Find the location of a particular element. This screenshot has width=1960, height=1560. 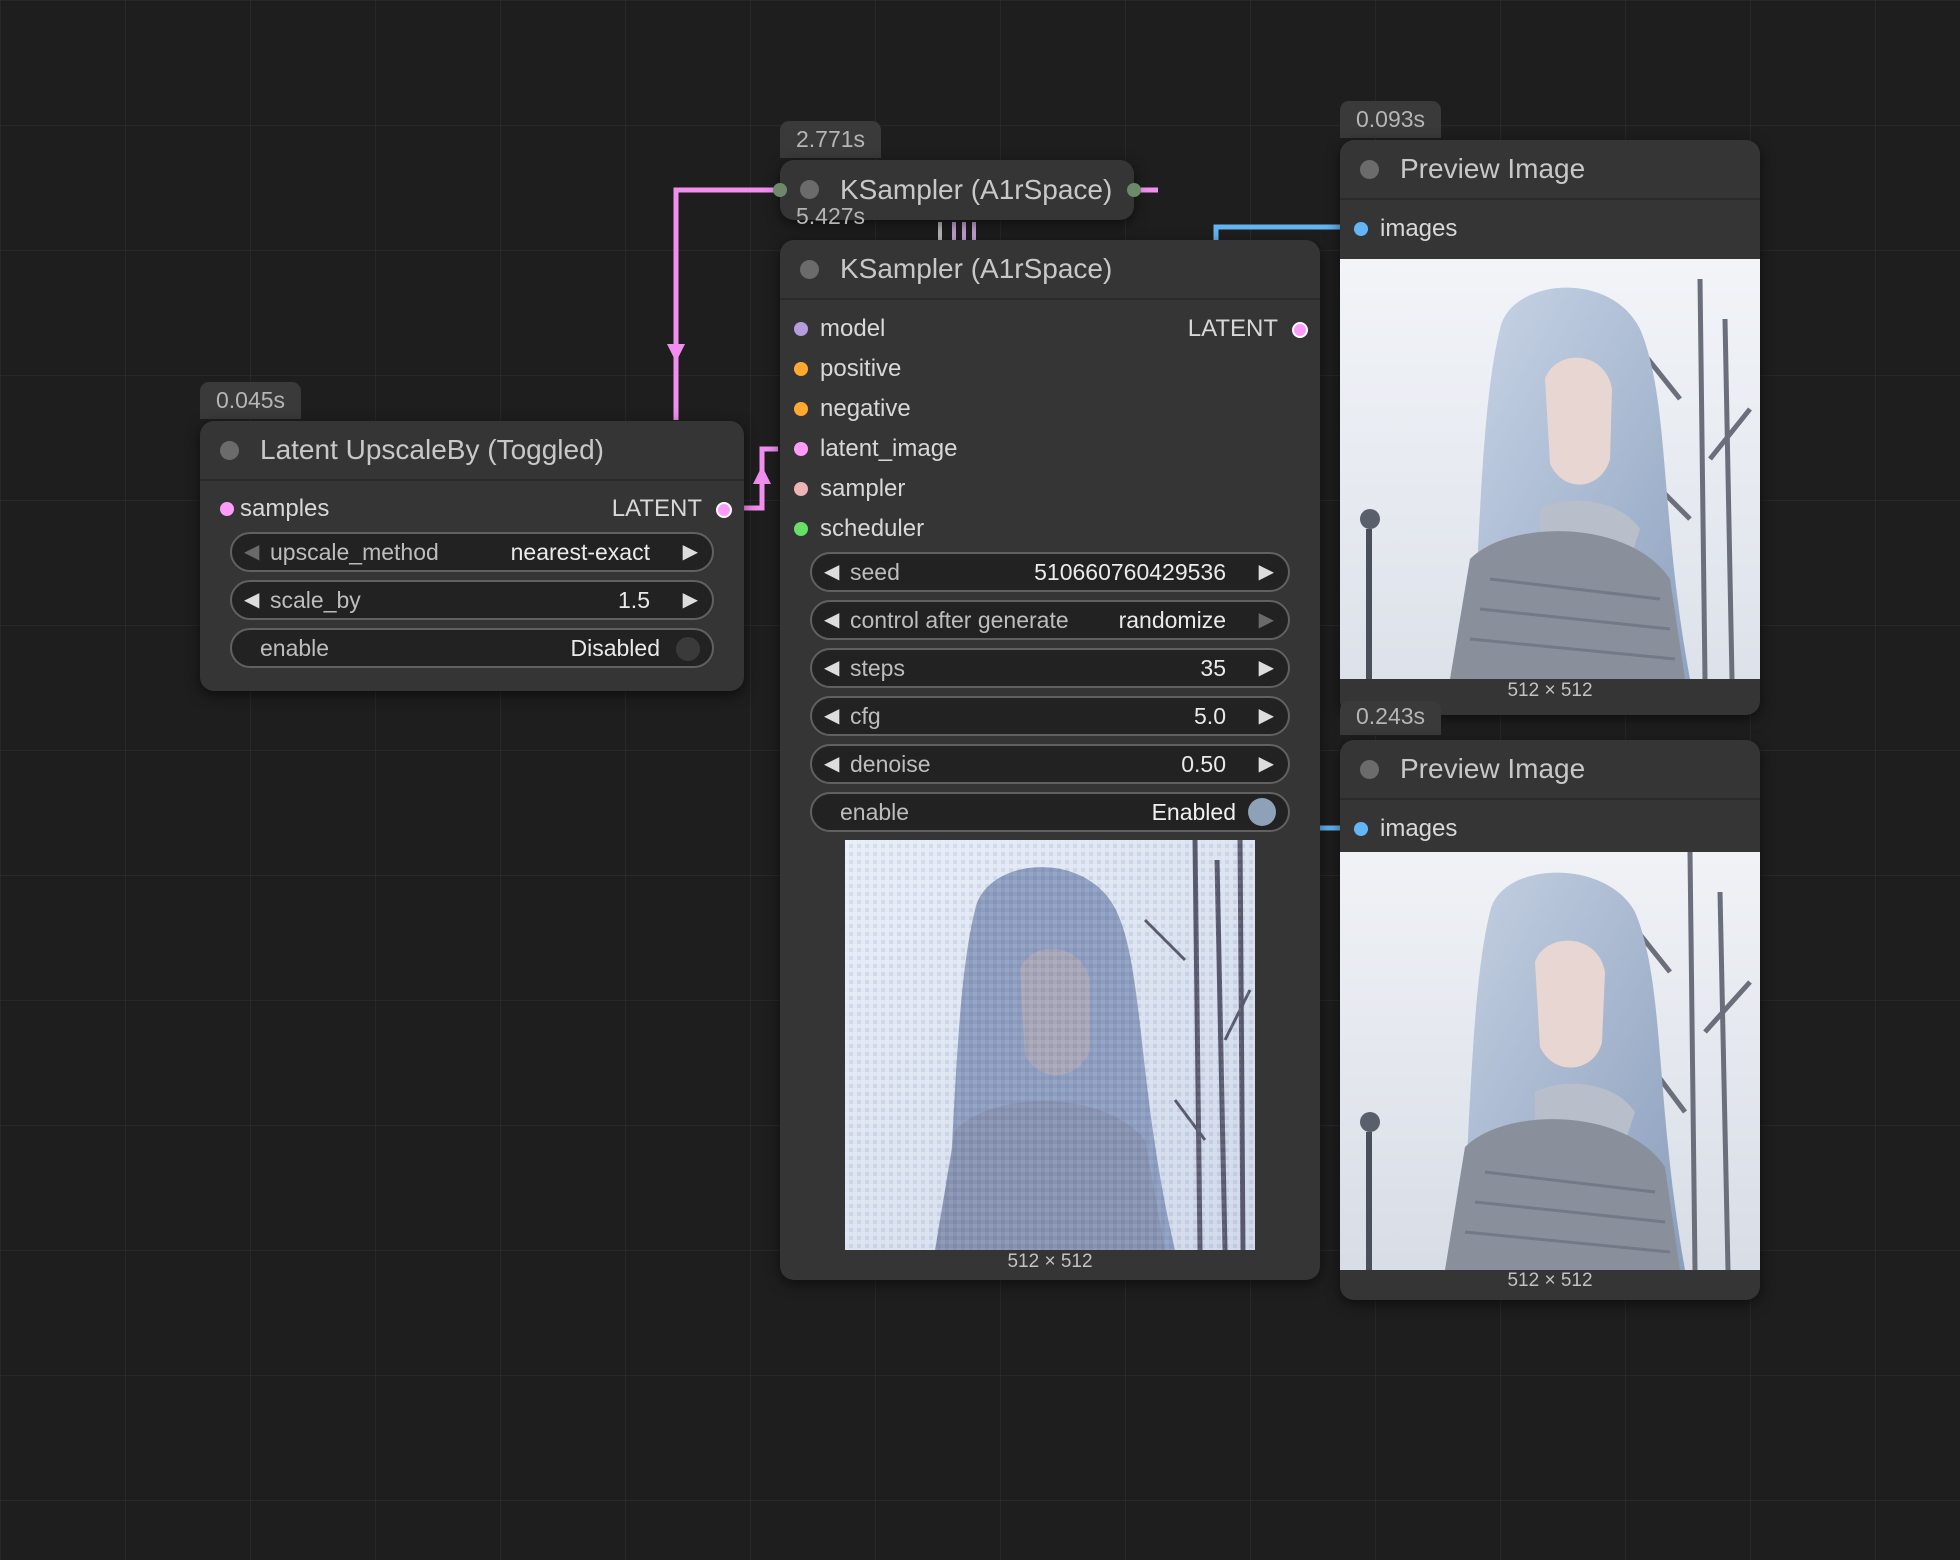

samples-pin-icon is located at coordinates (227, 509).